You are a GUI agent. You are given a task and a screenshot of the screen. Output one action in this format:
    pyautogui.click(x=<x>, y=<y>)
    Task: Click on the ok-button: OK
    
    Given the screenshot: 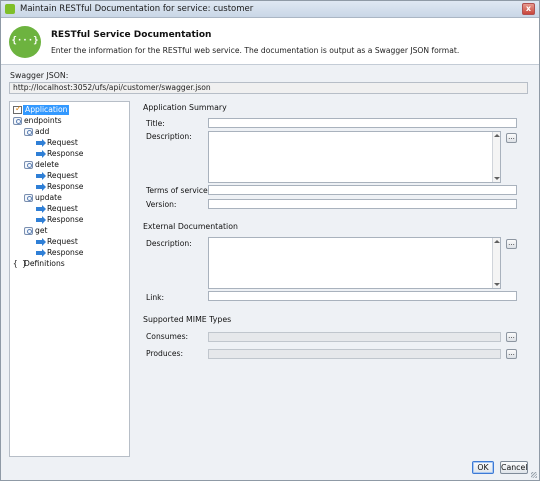 What is the action you would take?
    pyautogui.click(x=483, y=467)
    